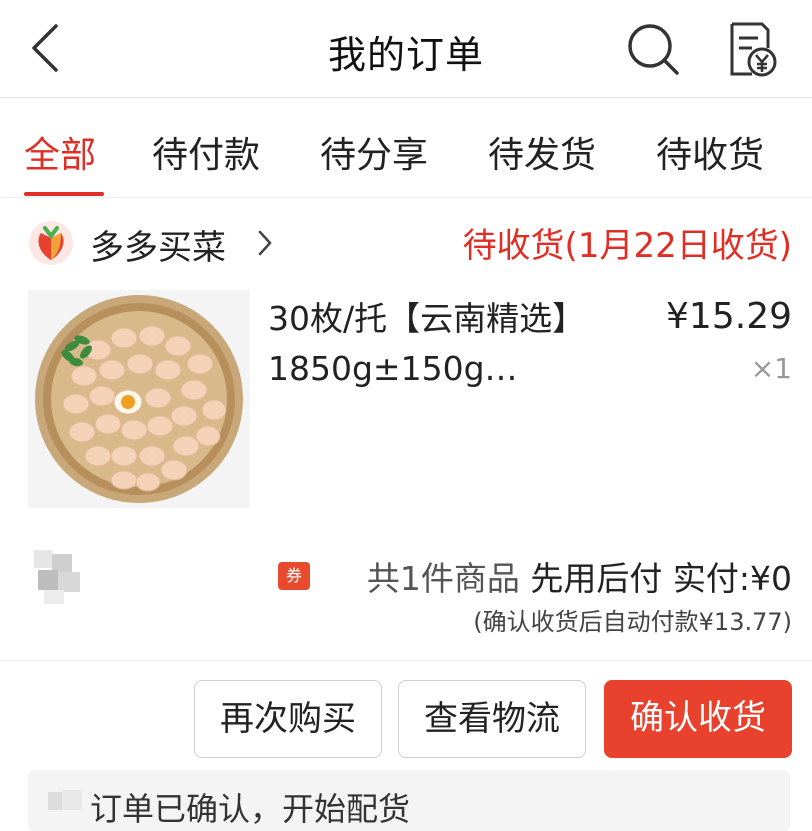 The height and width of the screenshot is (831, 812). What do you see at coordinates (653, 49) in the screenshot?
I see `search-icon` at bounding box center [653, 49].